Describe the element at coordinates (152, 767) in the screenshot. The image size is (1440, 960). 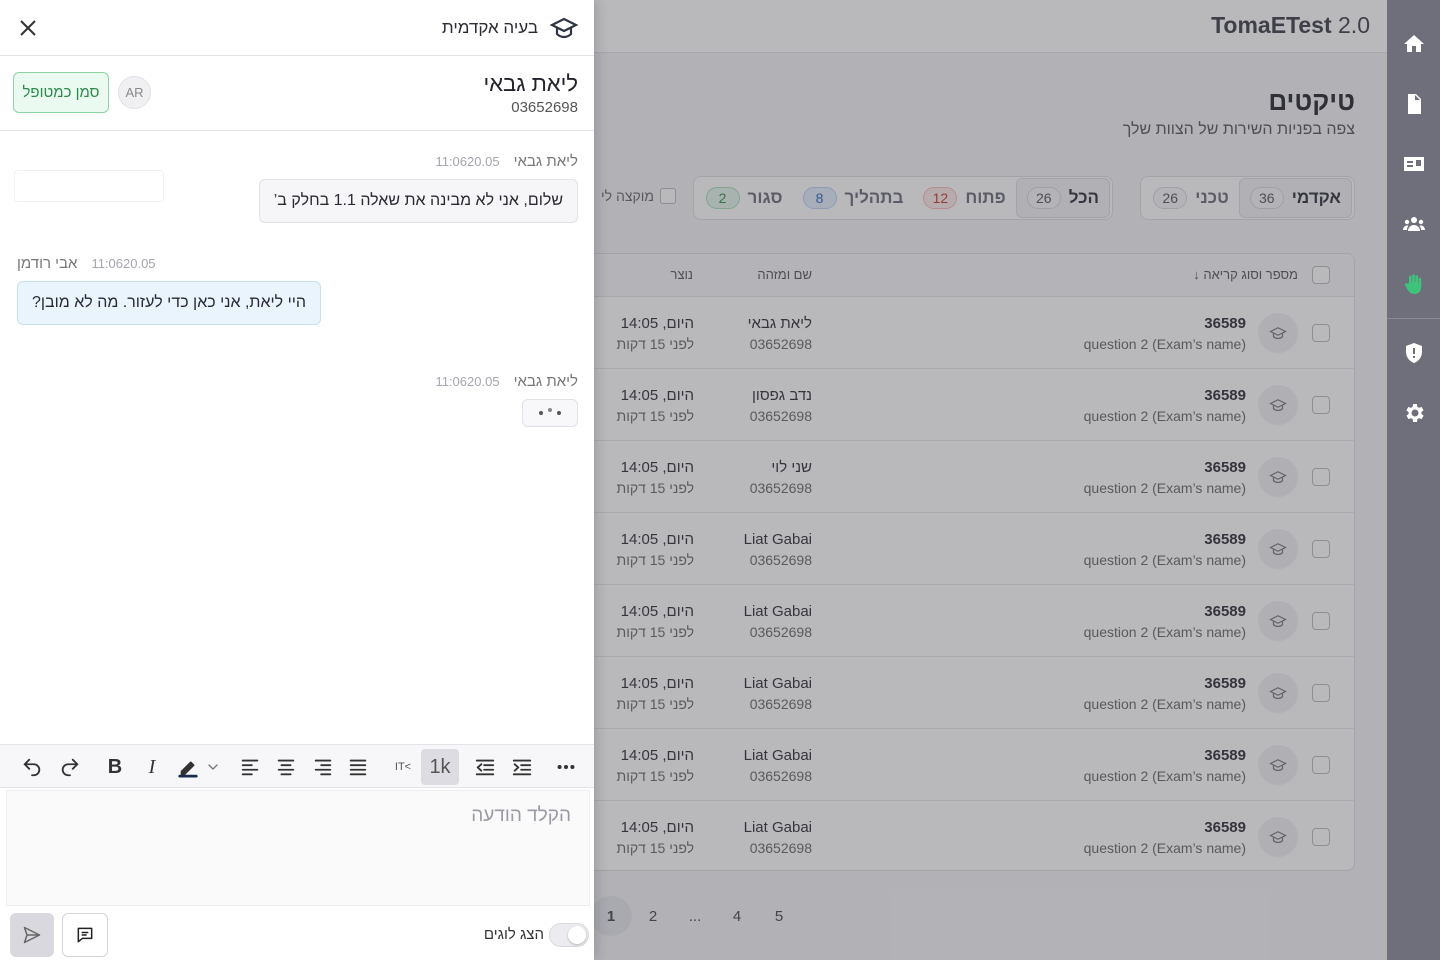
I see `italic-button: I` at that location.